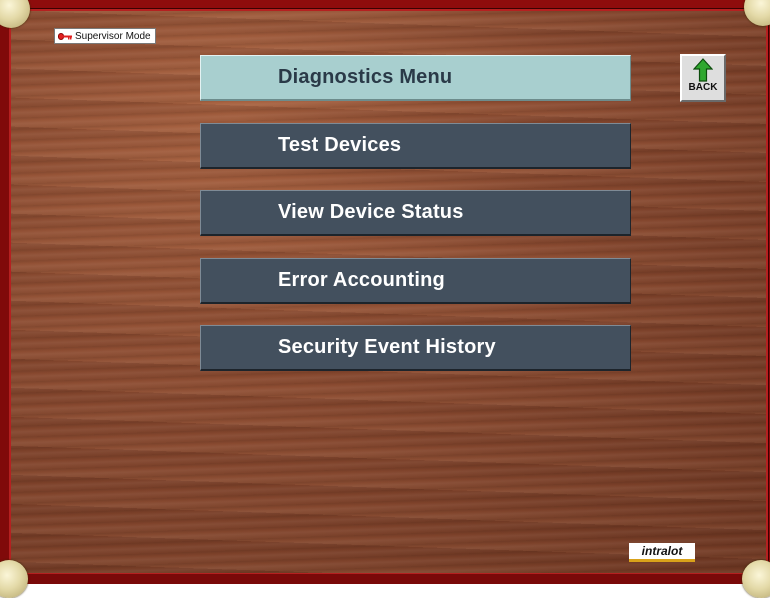  I want to click on supervisor-mode-label: Supervisor Mode, so click(113, 36).